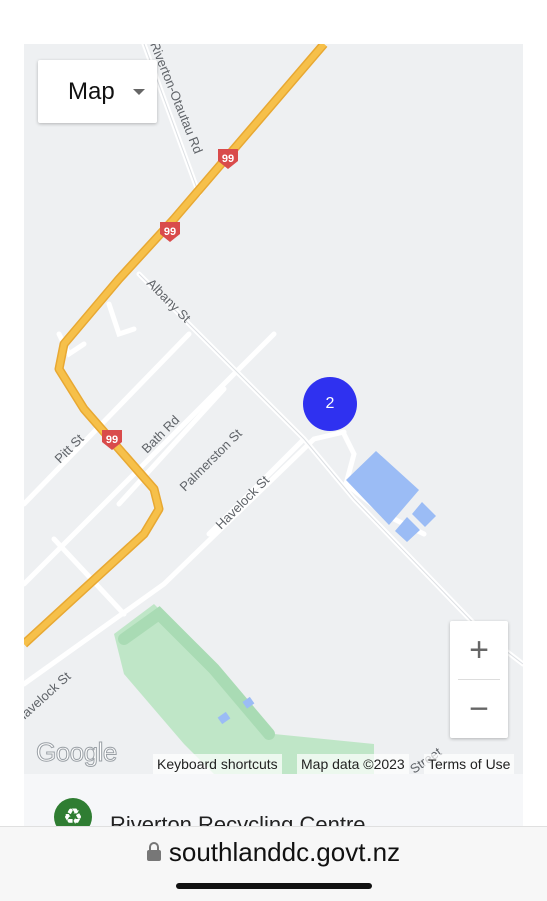 This screenshot has width=547, height=901. I want to click on cluster-count: 2, so click(330, 403).